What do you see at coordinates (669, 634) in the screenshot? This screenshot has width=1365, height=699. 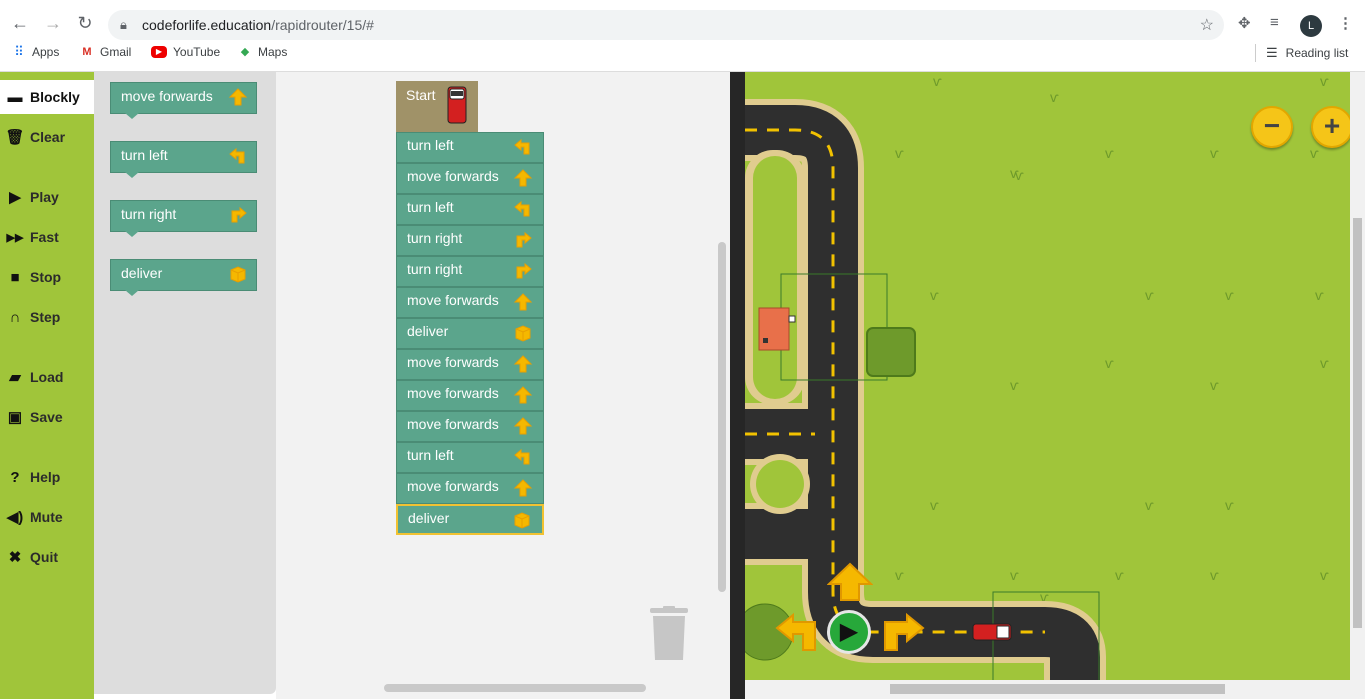 I see `trash-can-icon` at bounding box center [669, 634].